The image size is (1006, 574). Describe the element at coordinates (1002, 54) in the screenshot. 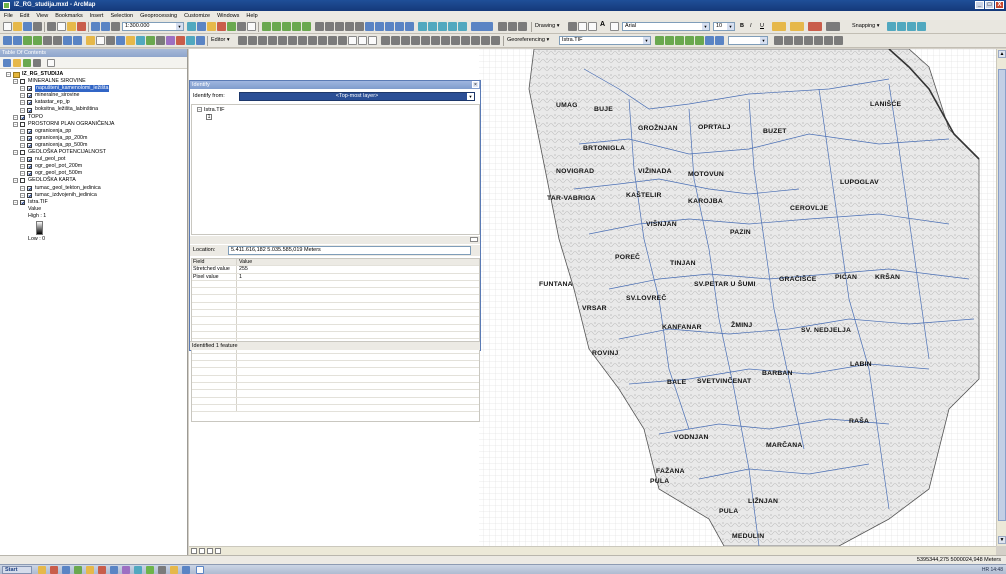

I see `scroll-up-icon: ▲` at that location.